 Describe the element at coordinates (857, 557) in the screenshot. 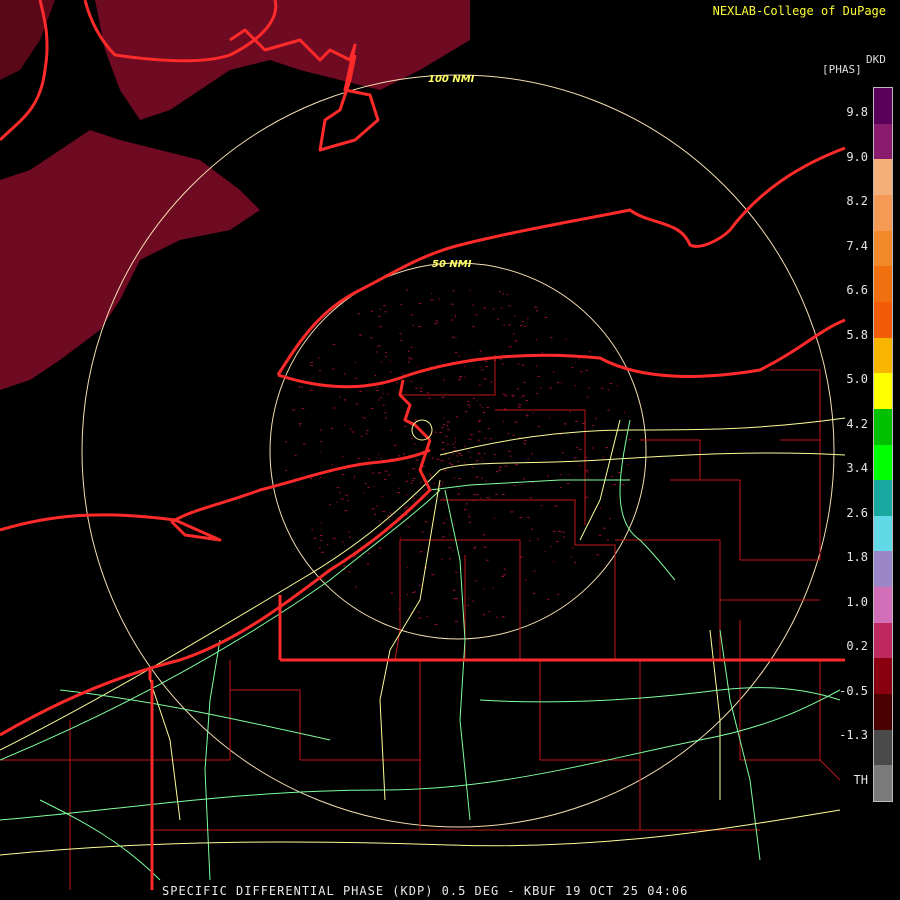

I see `legend-tick-label: 1.8` at that location.